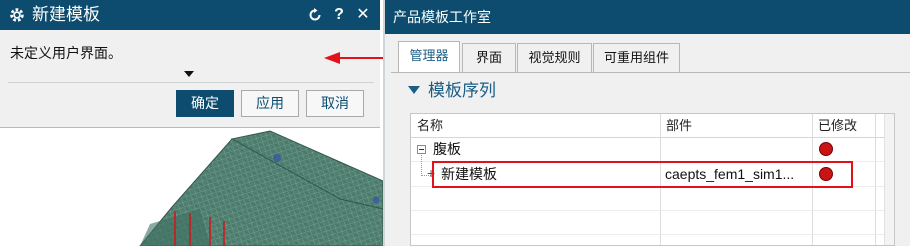 Image resolution: width=910 pixels, height=246 pixels. Describe the element at coordinates (189, 74) in the screenshot. I see `expand-arrow-icon` at that location.